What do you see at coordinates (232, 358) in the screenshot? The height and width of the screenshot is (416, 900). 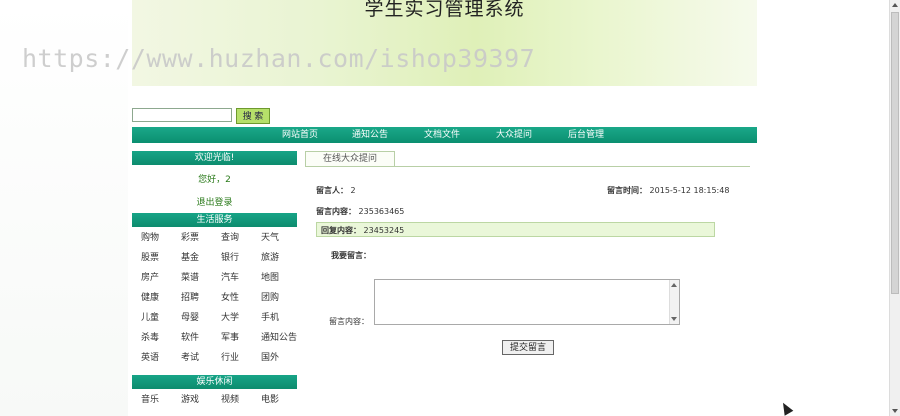 I see `service-link: 行业` at bounding box center [232, 358].